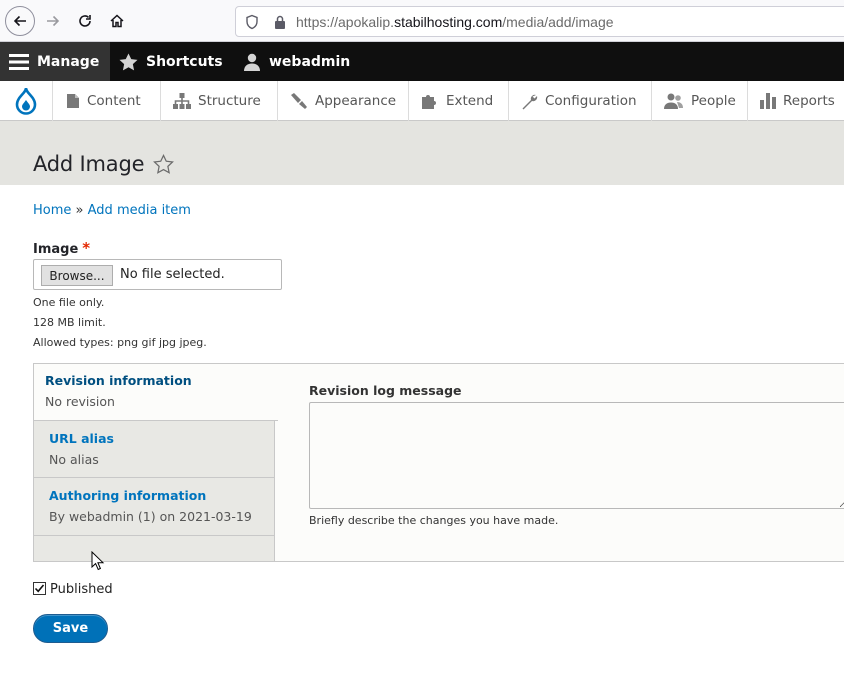 The height and width of the screenshot is (678, 844). I want to click on breadcrumb: Home » Add media item, so click(112, 210).